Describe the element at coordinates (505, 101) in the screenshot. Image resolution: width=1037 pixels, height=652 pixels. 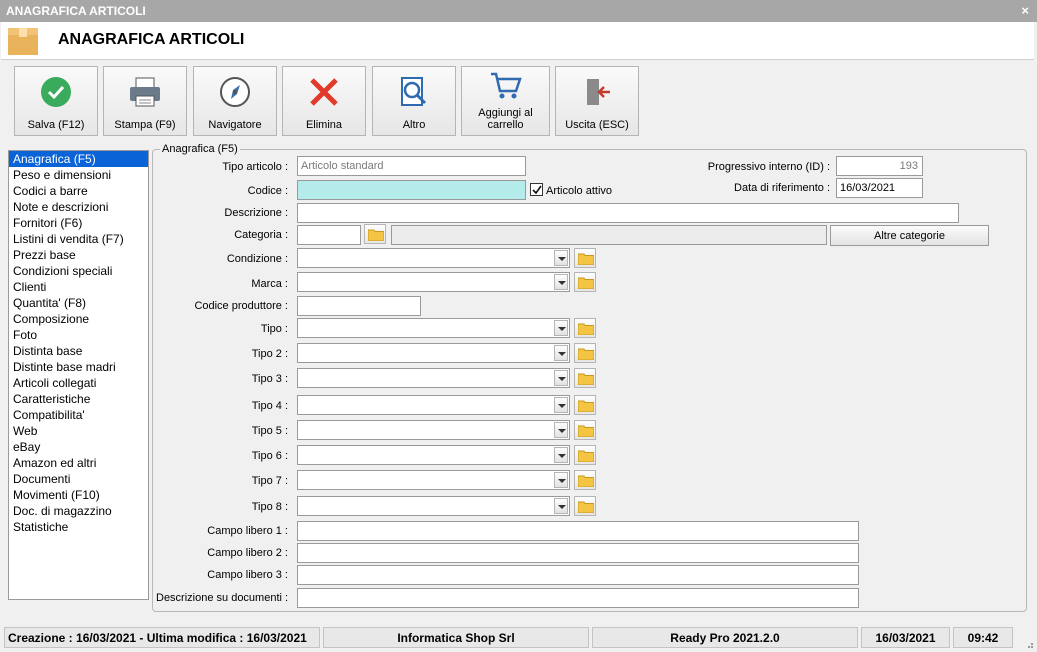
I see `add-to-cart-button: Aggiungi al carrello` at that location.